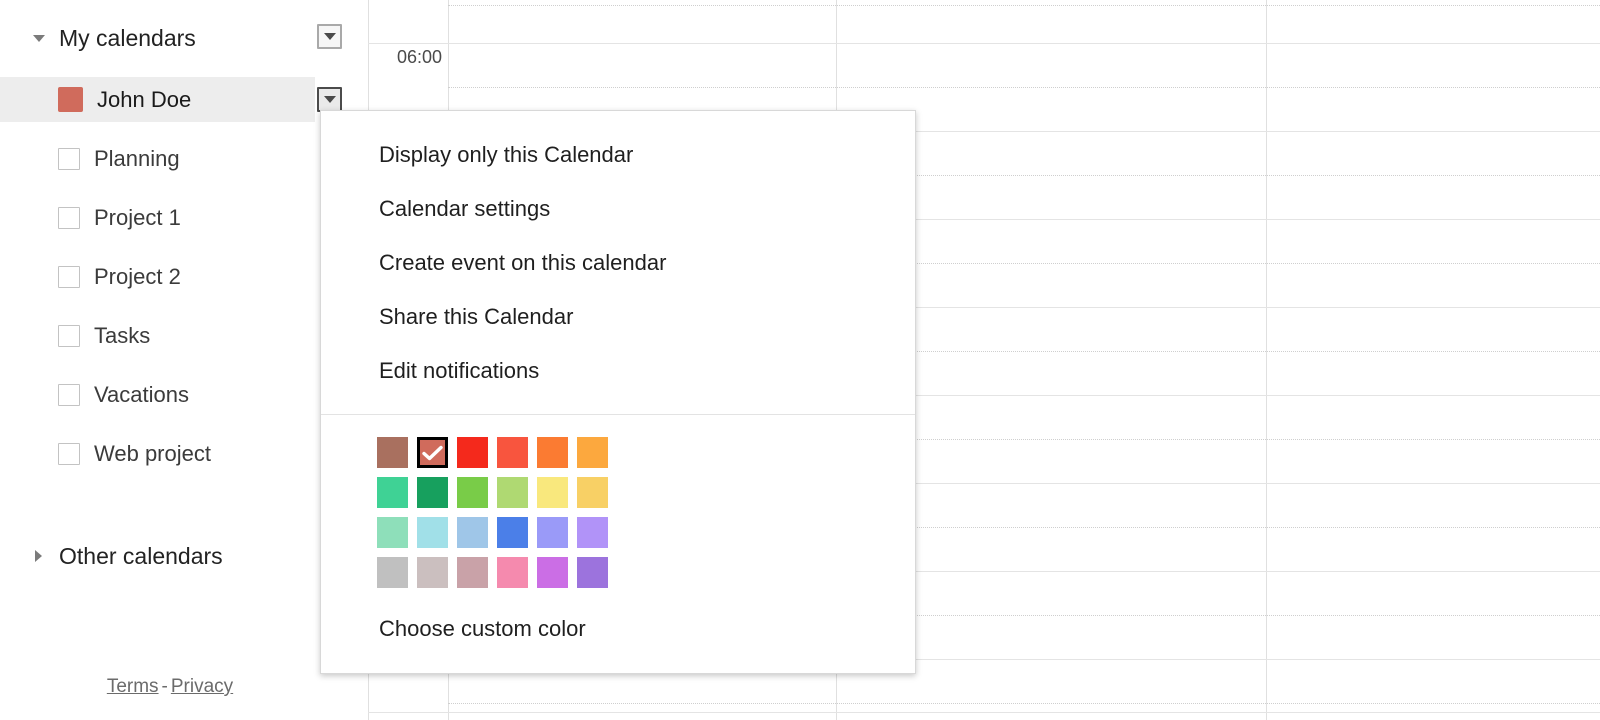 The image size is (1600, 720). I want to click on section-header-other-calendars: Other calendars, so click(111, 556).